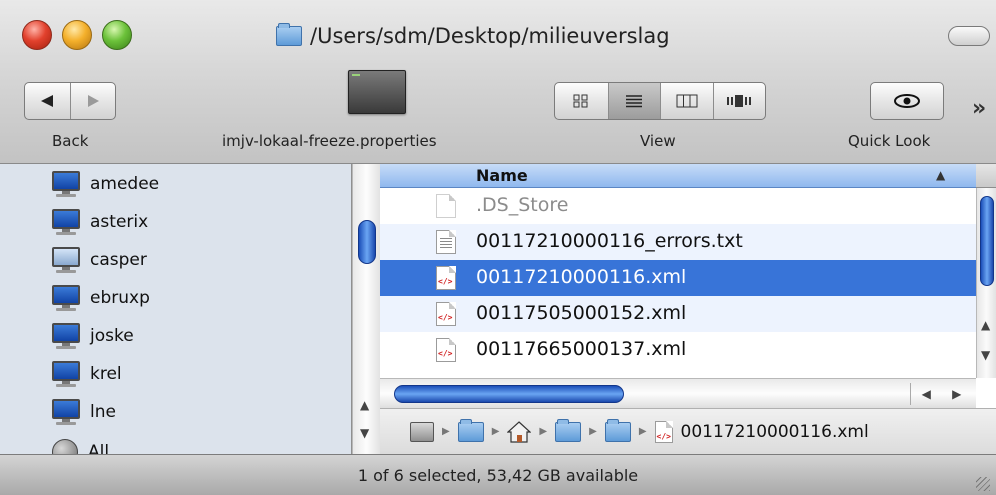  What do you see at coordinates (446, 206) in the screenshot?
I see `document-icon` at bounding box center [446, 206].